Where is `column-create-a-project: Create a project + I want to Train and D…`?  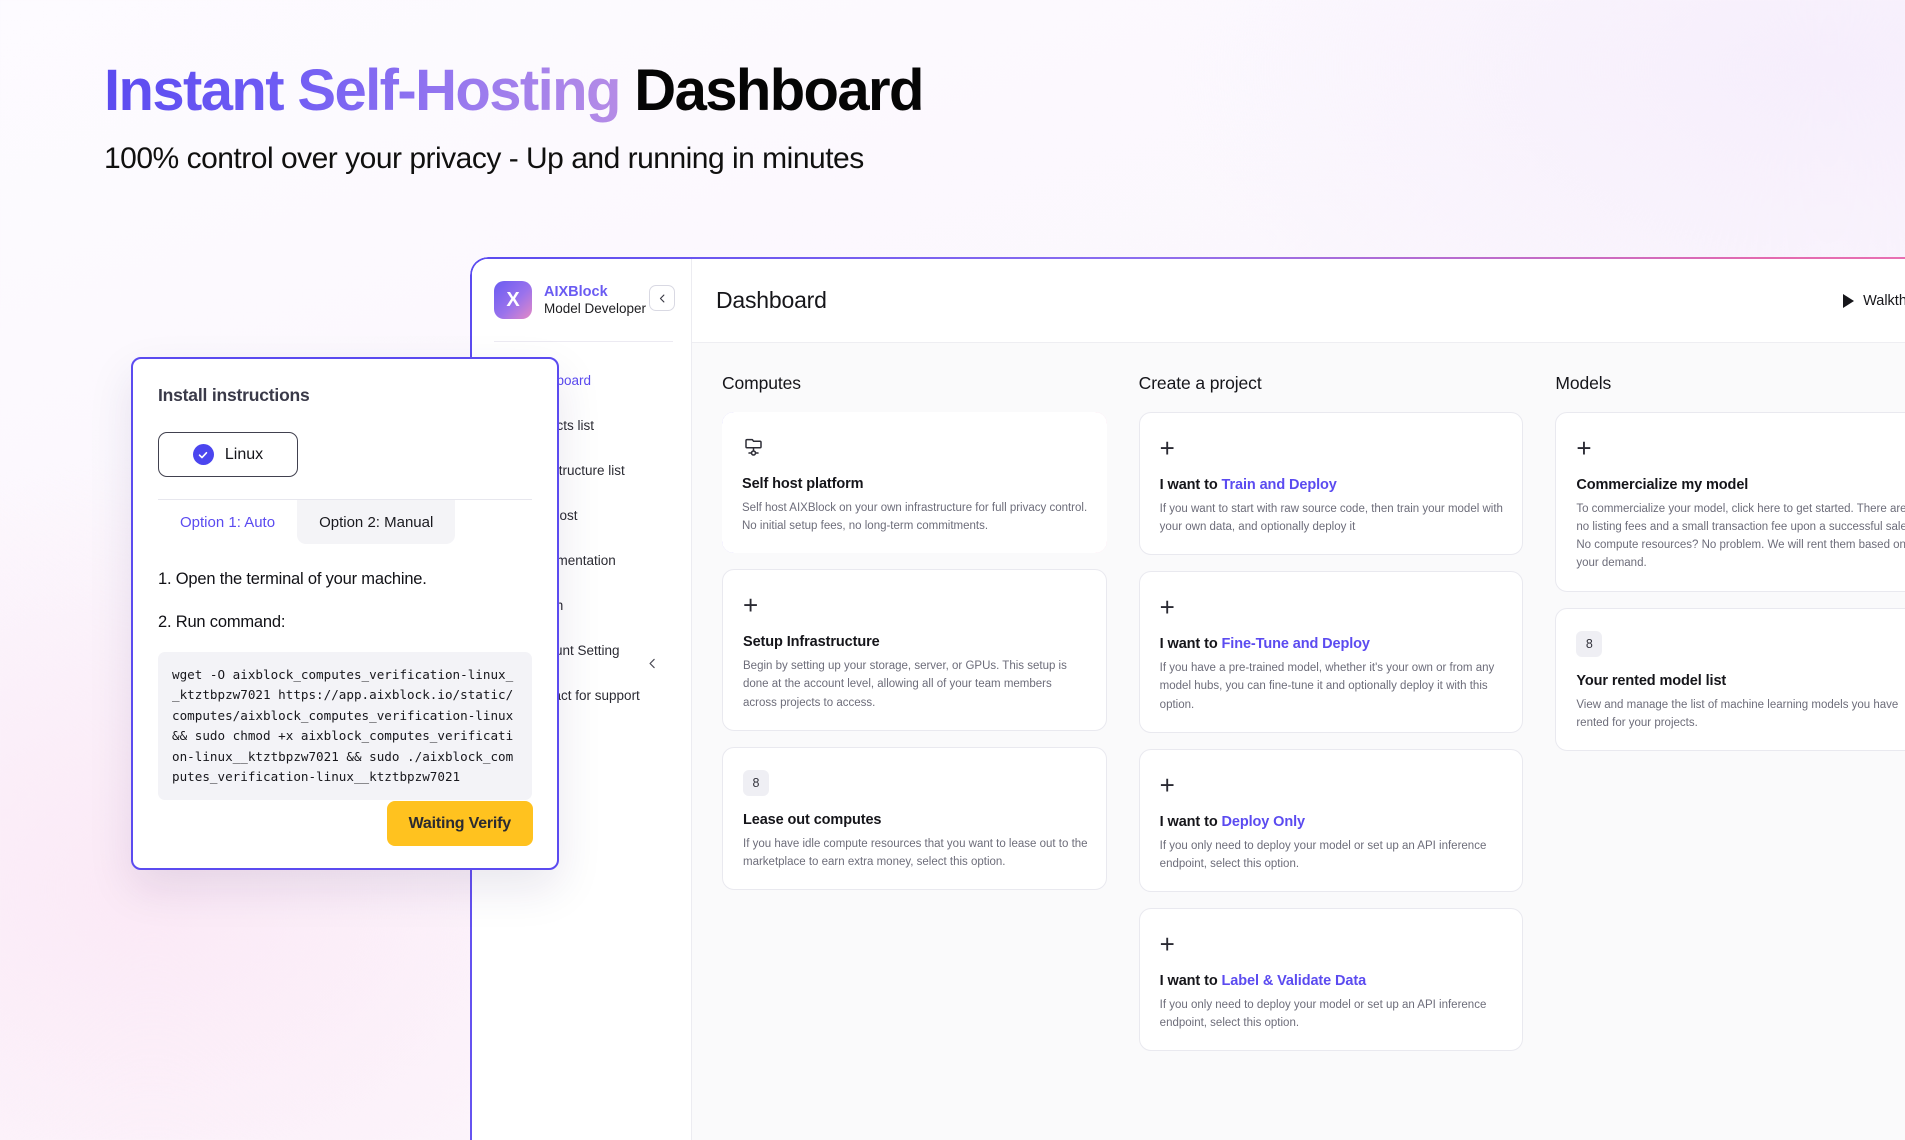
column-create-a-project: Create a project + I want to Train and D… is located at coordinates (1331, 720).